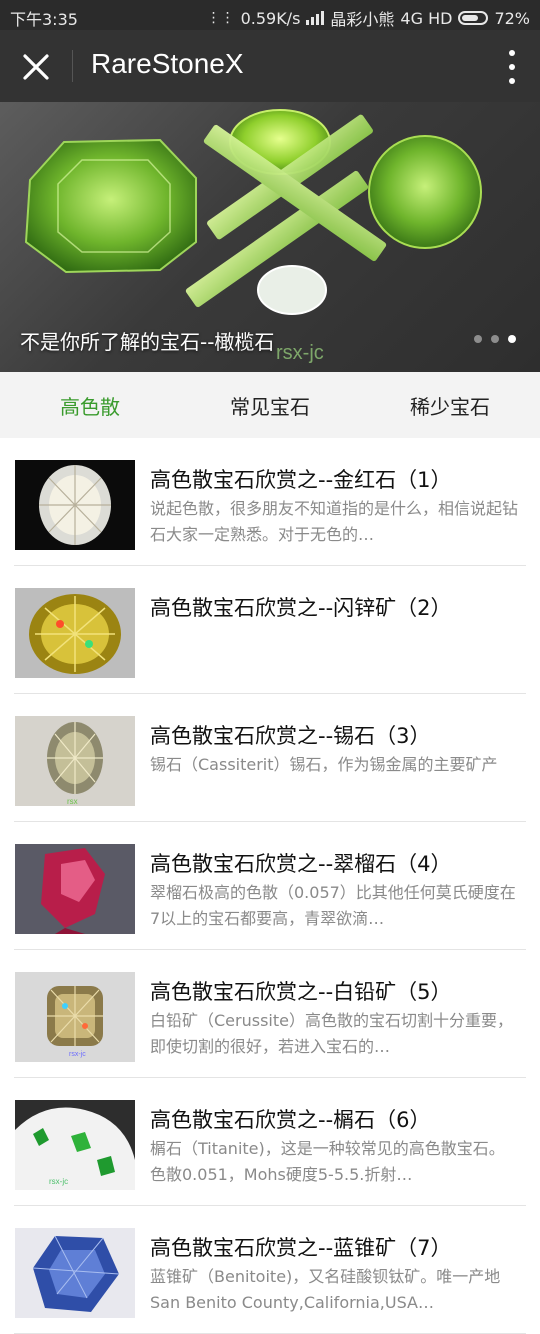  What do you see at coordinates (324, 764) in the screenshot?
I see `article-summary: 锡石（Cassiterit）锡石，作为锡金属的主要矿产` at bounding box center [324, 764].